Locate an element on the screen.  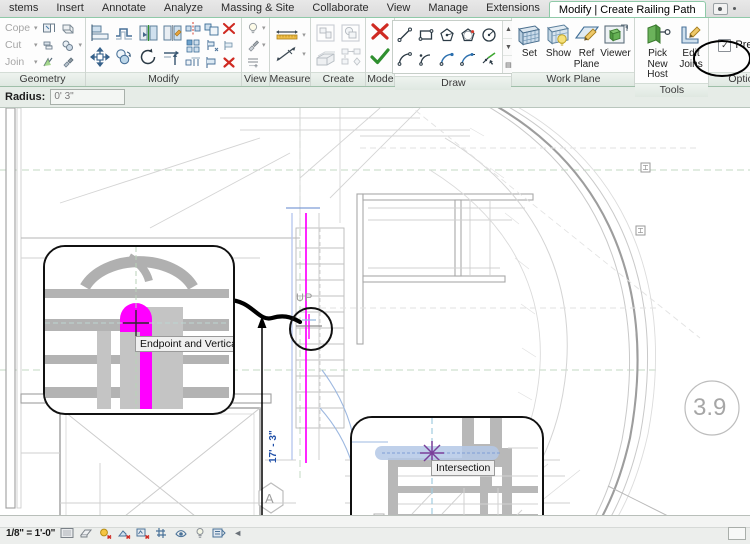
ref-plane-button: Ref Plane is located at coordinates (586, 45).